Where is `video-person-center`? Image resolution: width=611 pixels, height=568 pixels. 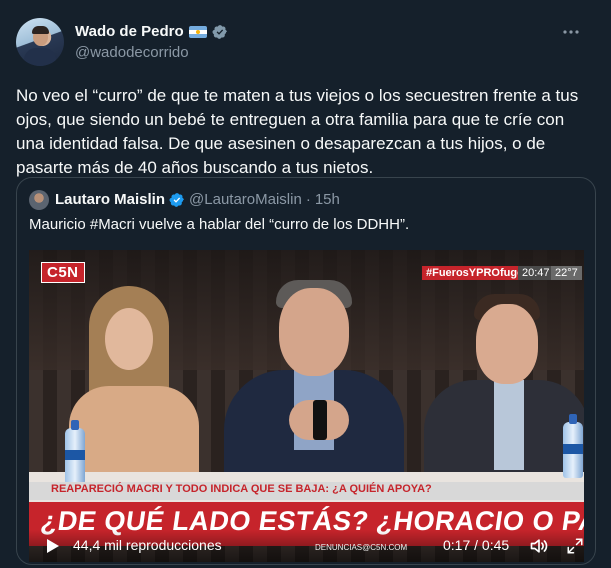
video-person-center is located at coordinates (314, 395).